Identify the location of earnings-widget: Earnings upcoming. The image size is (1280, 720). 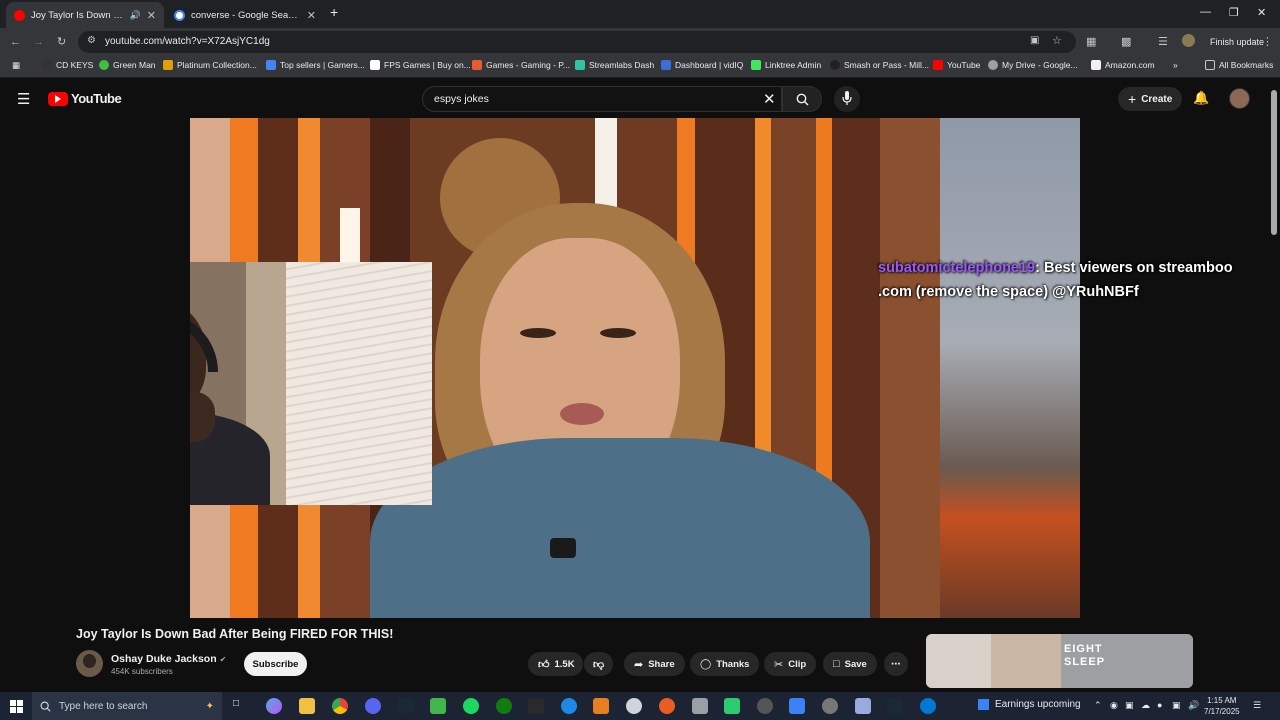
(1029, 704).